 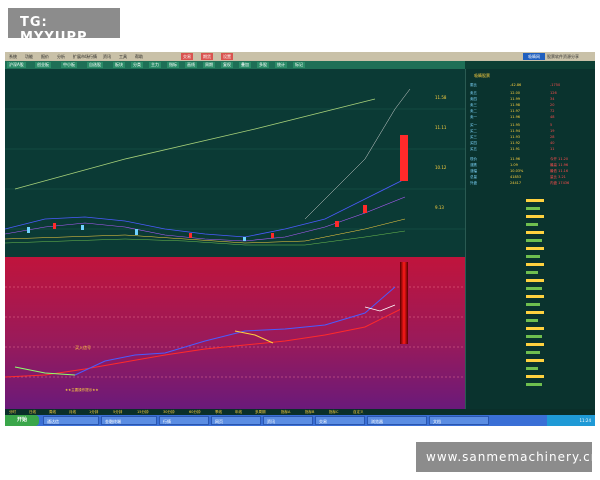 What do you see at coordinates (515, 159) in the screenshot?
I see `quote-value: 11.96` at bounding box center [515, 159].